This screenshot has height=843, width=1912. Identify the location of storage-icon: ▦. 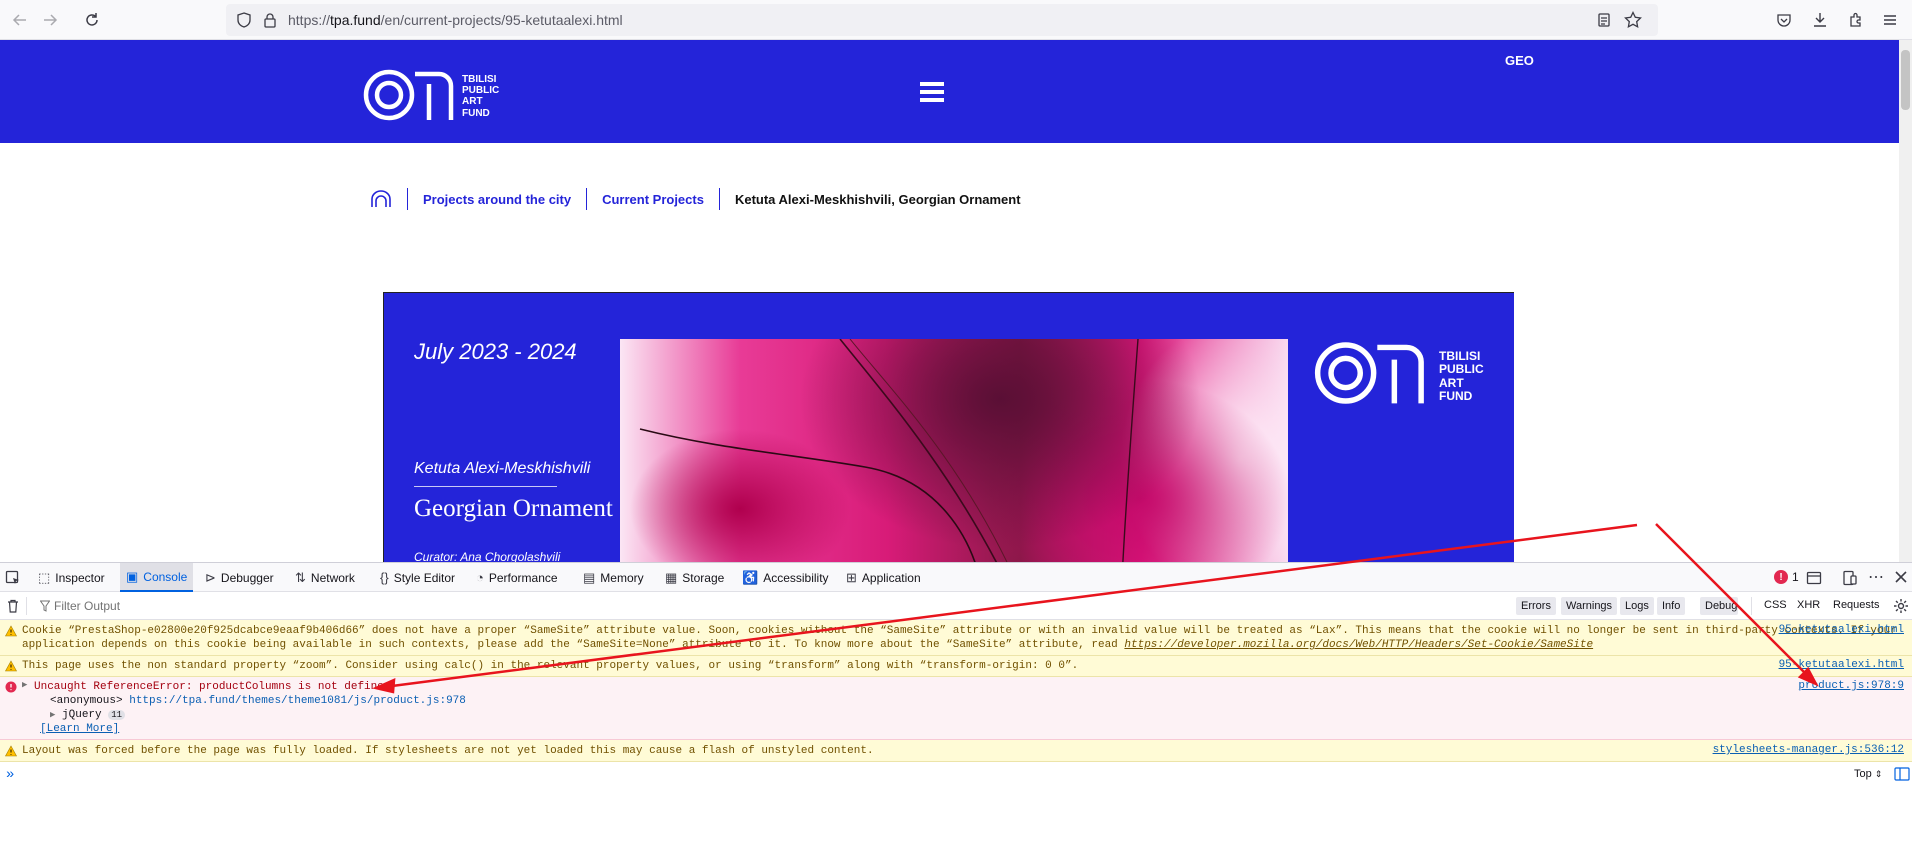
(671, 577).